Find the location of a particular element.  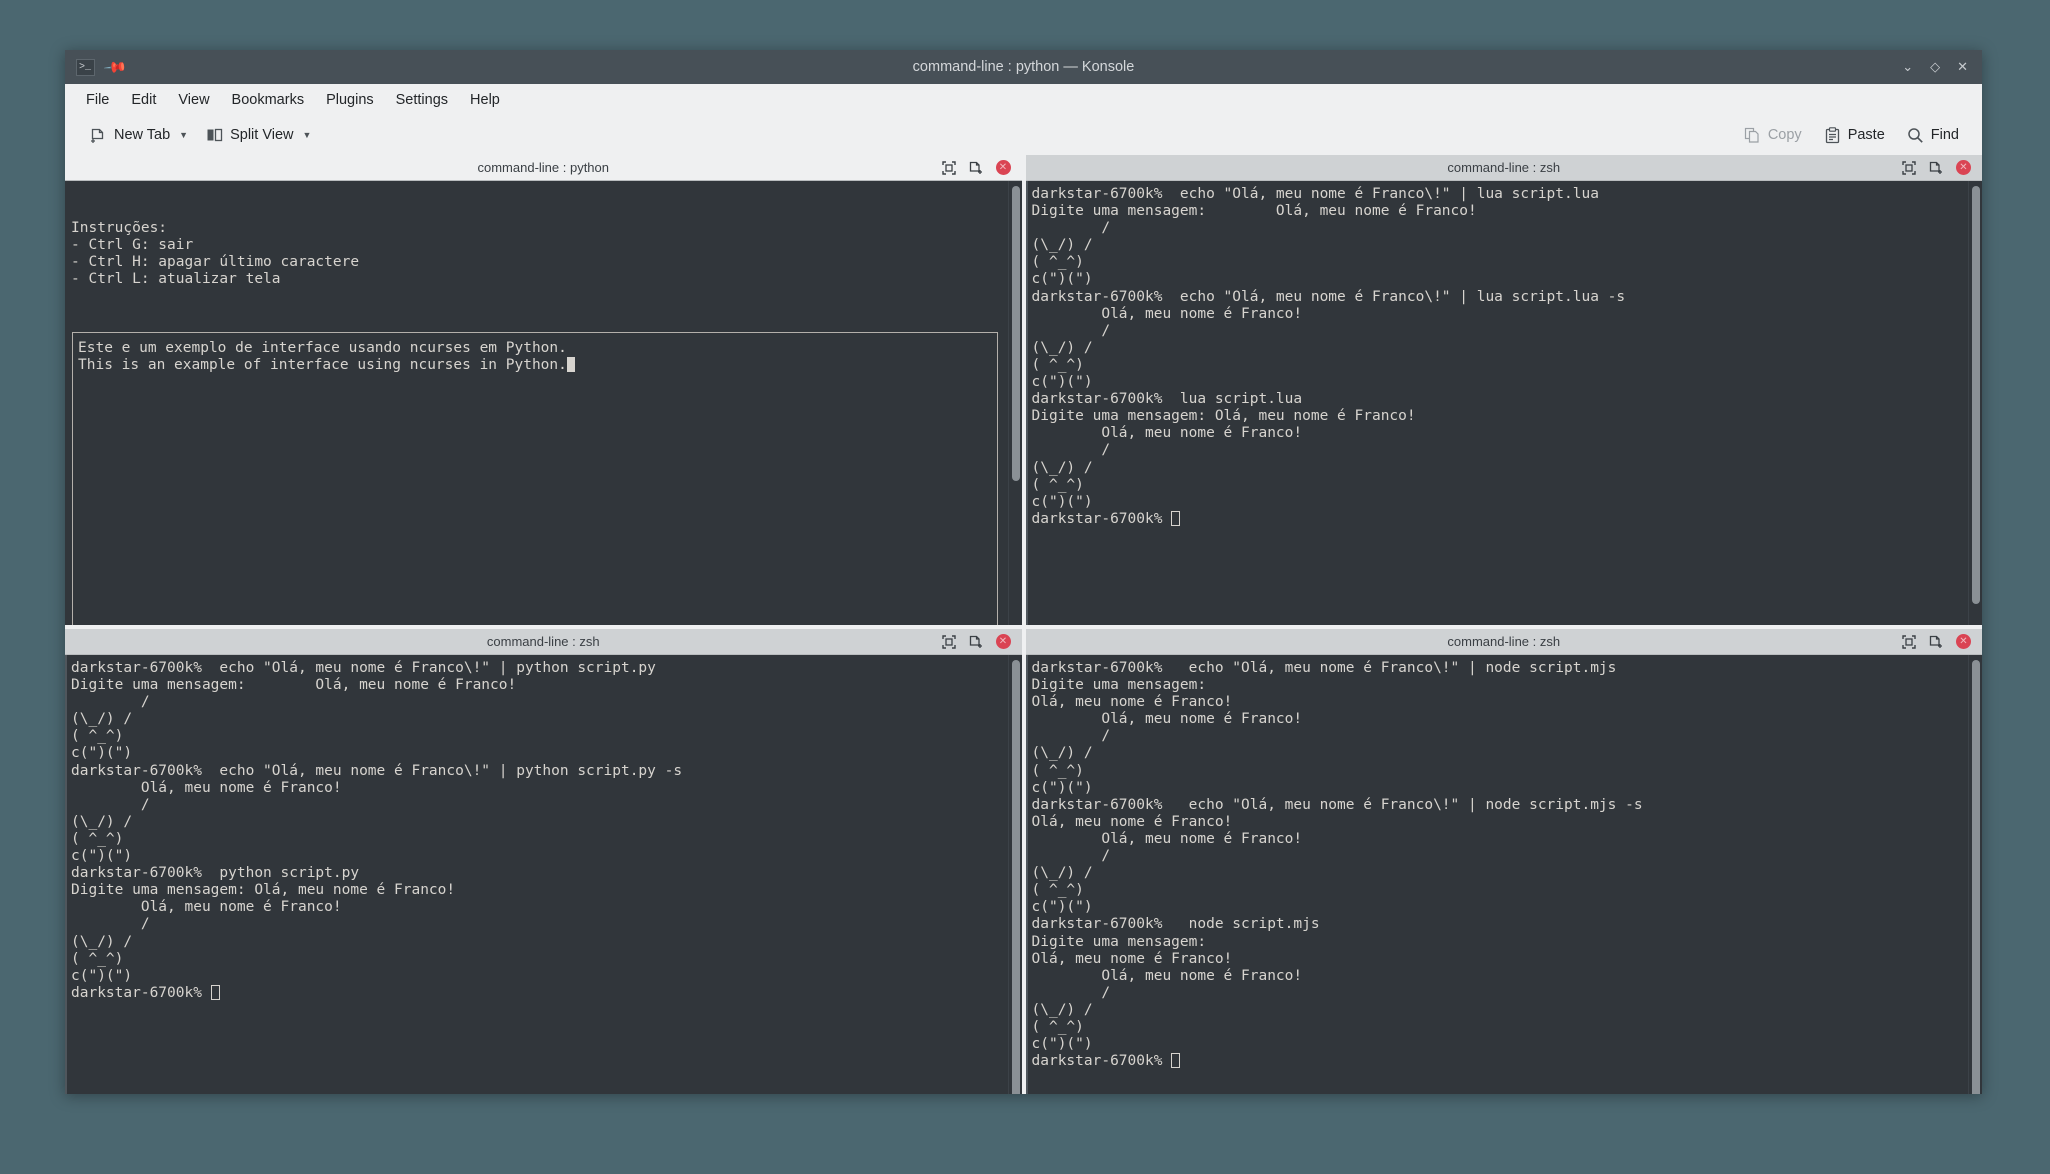

scrollbar-top-right is located at coordinates (1975, 403).